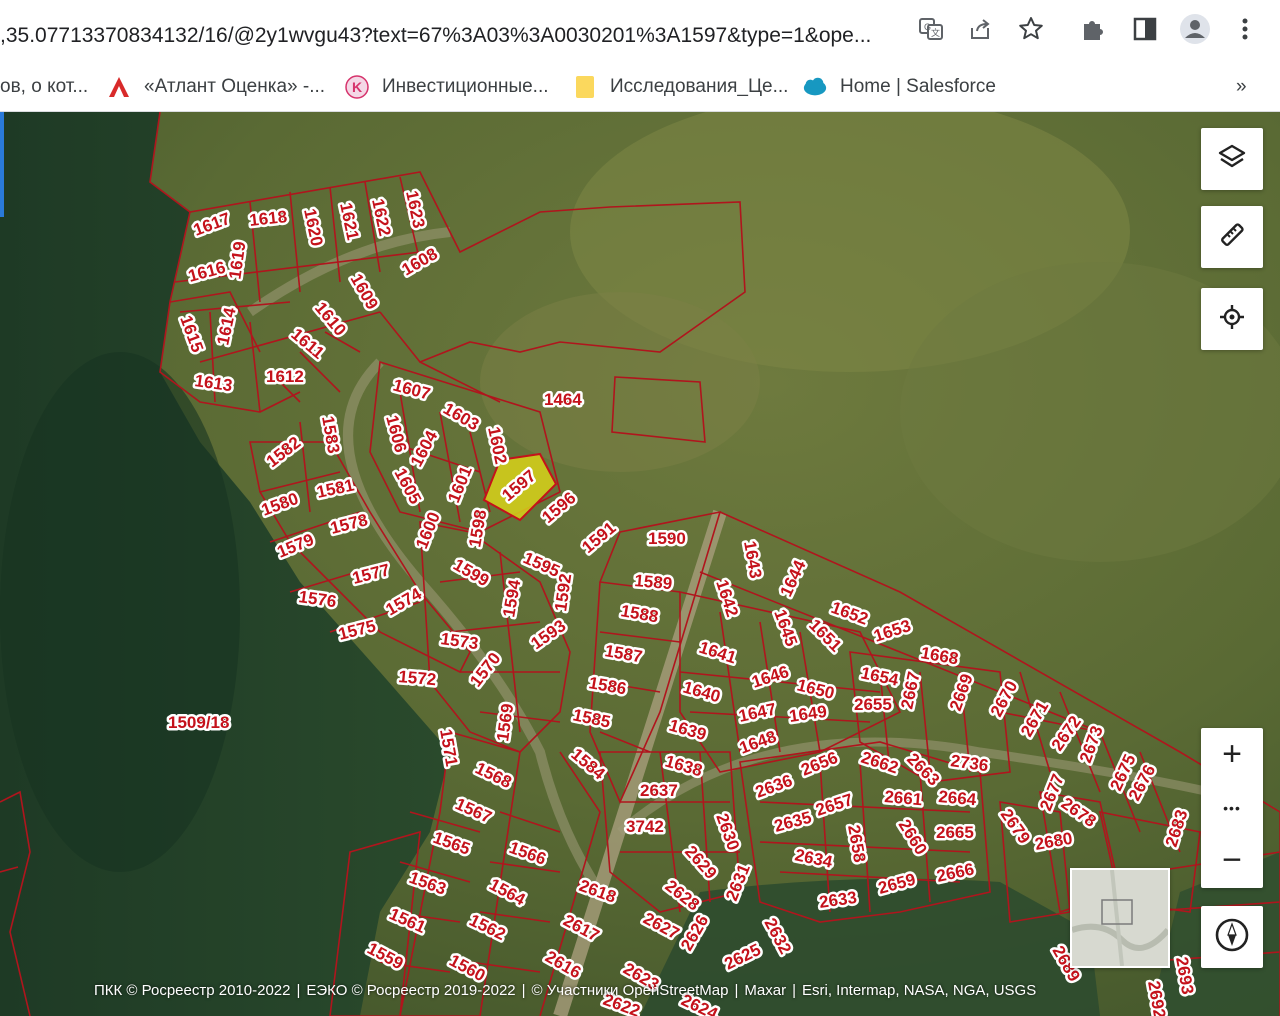 Image resolution: width=1280 pixels, height=1016 pixels. Describe the element at coordinates (630, 990) in the screenshot. I see `attribution-item: © Участники OpenStreetMap` at that location.